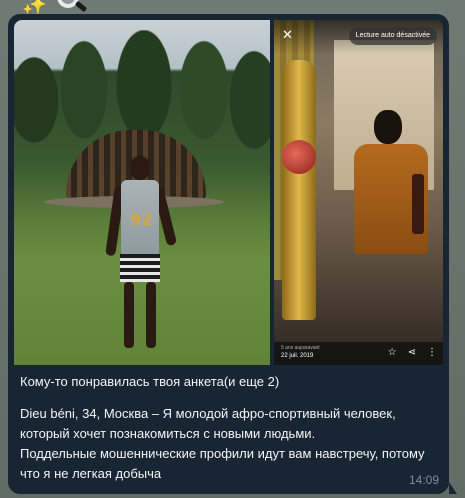 This screenshot has width=465, height=498. Describe the element at coordinates (392, 352) in the screenshot. I see `star-icon: ☆` at that location.